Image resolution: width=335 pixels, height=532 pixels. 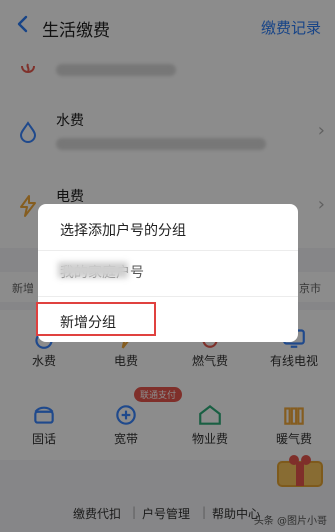 I want to click on new-group-button: 新增分组, so click(x=96, y=319).